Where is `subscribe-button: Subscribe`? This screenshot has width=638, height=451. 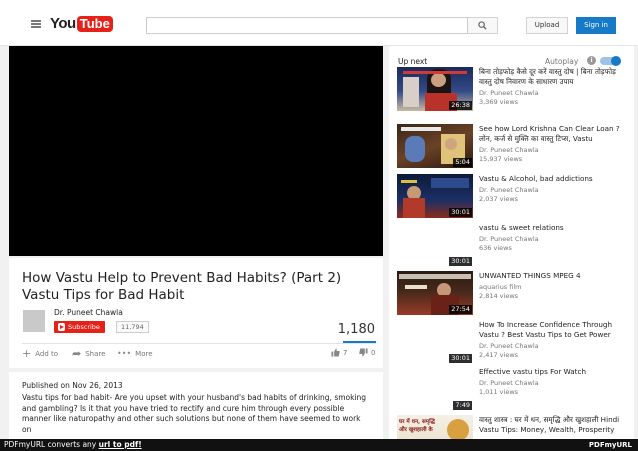 subscribe-button: Subscribe is located at coordinates (79, 327).